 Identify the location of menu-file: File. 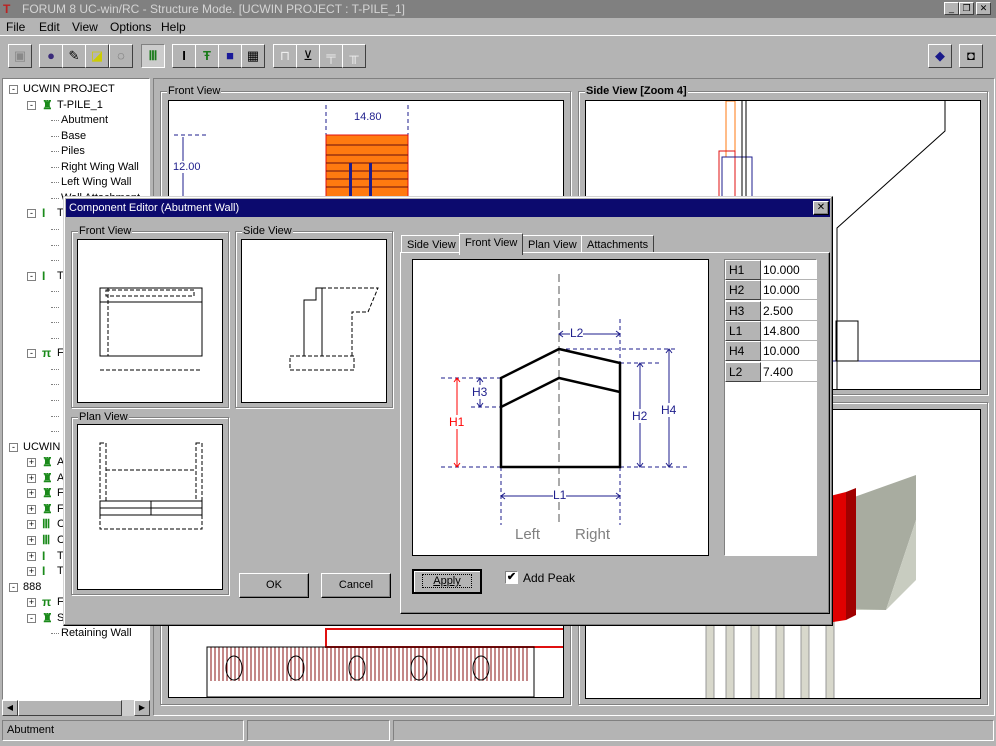
(15, 27).